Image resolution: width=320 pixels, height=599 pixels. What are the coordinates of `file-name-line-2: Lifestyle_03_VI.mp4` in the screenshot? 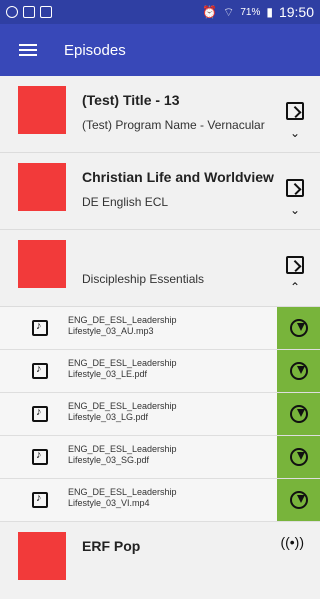 It's located at (109, 503).